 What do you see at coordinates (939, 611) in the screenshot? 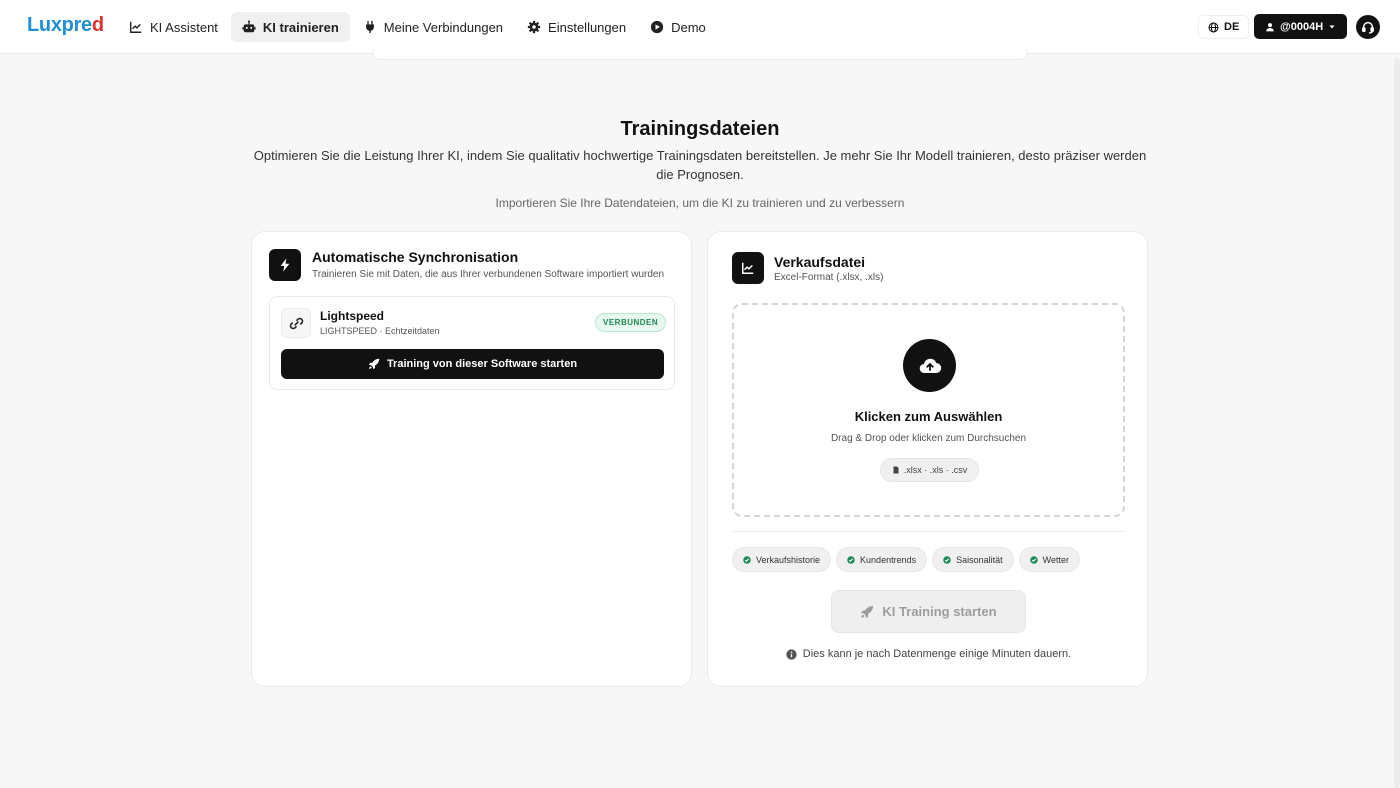
I see `button-label: KI Training starten` at bounding box center [939, 611].